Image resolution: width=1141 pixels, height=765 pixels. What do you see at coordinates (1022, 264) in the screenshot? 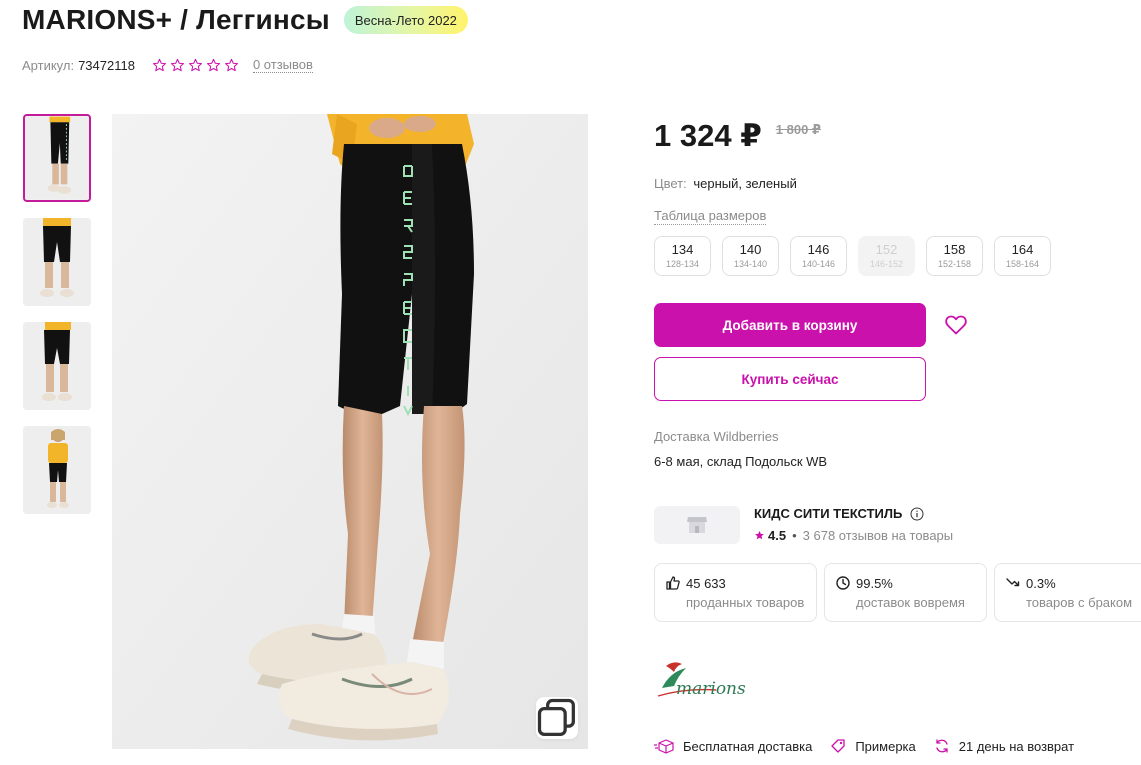
I see `size-range: 158-164` at bounding box center [1022, 264].